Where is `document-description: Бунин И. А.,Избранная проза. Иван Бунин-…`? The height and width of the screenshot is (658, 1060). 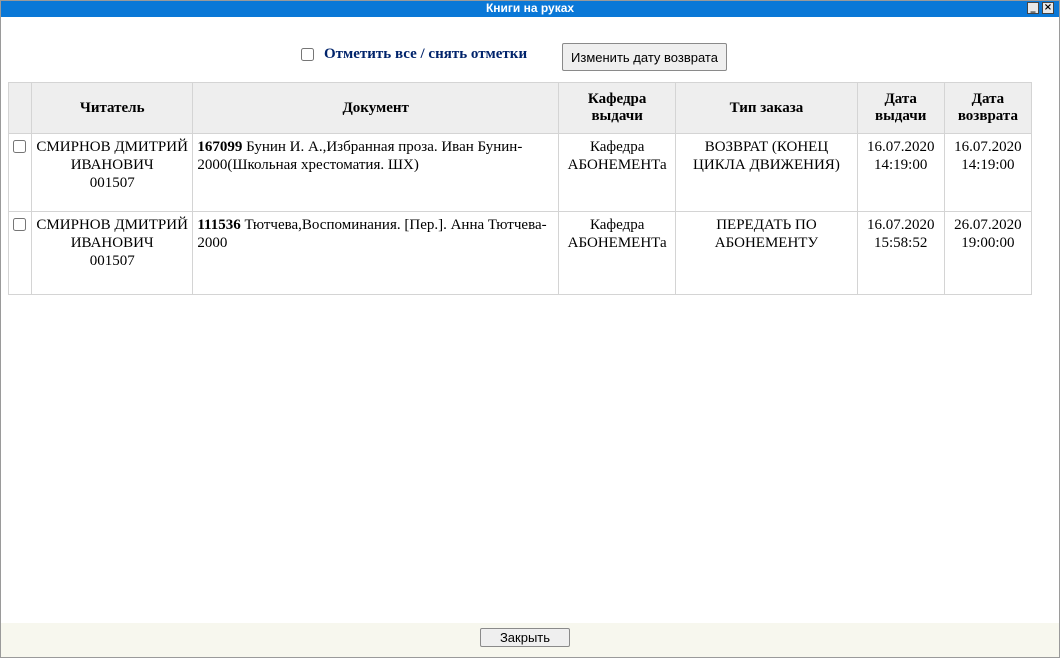 document-description: Бунин И. А.,Избранная проза. Иван Бунин-… is located at coordinates (360, 156).